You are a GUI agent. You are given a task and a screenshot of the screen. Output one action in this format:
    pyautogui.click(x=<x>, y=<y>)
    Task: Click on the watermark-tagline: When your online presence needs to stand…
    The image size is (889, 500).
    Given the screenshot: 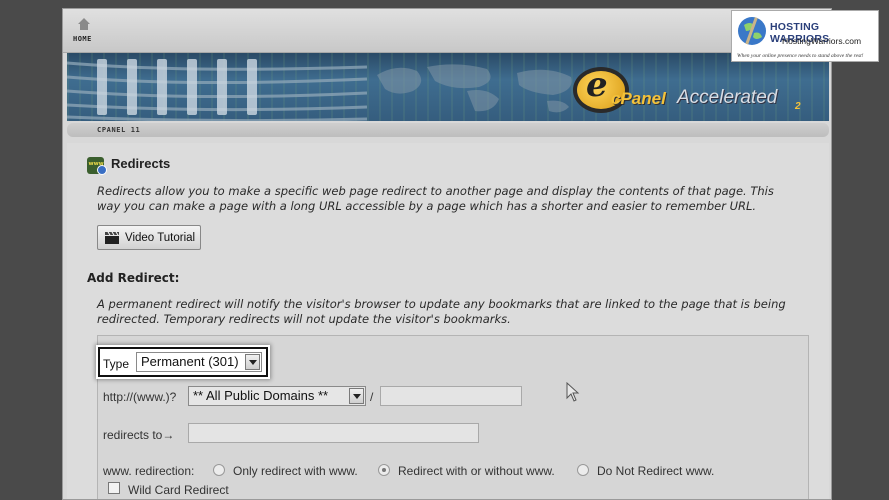 What is the action you would take?
    pyautogui.click(x=800, y=56)
    